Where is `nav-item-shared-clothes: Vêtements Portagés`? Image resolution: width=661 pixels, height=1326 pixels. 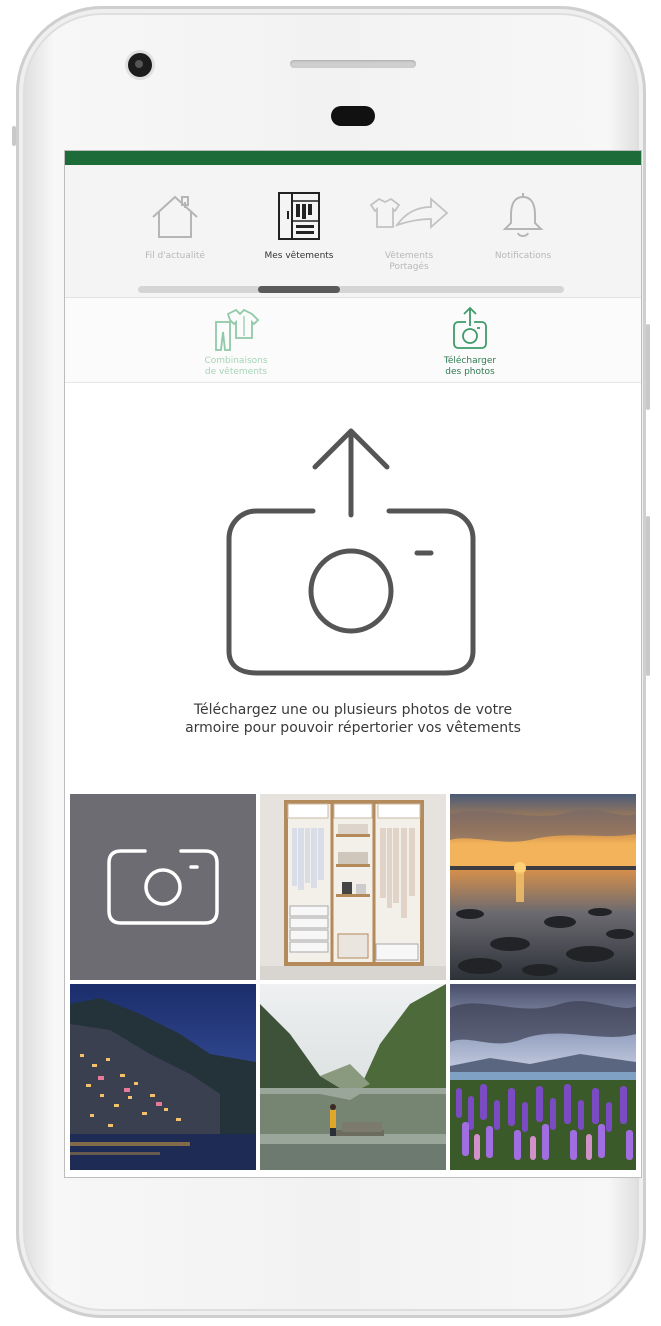 nav-item-shared-clothes: Vêtements Portagés is located at coordinates (409, 232).